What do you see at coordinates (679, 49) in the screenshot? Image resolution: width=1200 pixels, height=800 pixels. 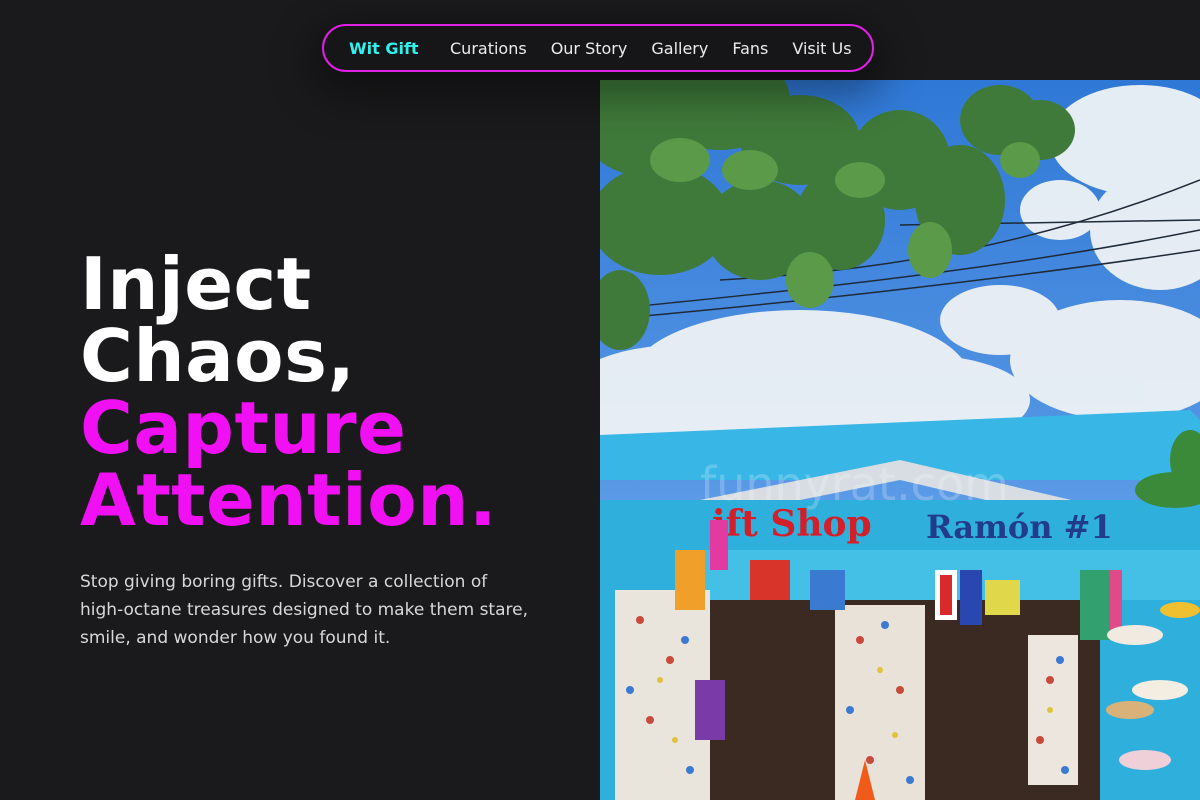 I see `nav-link-gallery: Gallery` at bounding box center [679, 49].